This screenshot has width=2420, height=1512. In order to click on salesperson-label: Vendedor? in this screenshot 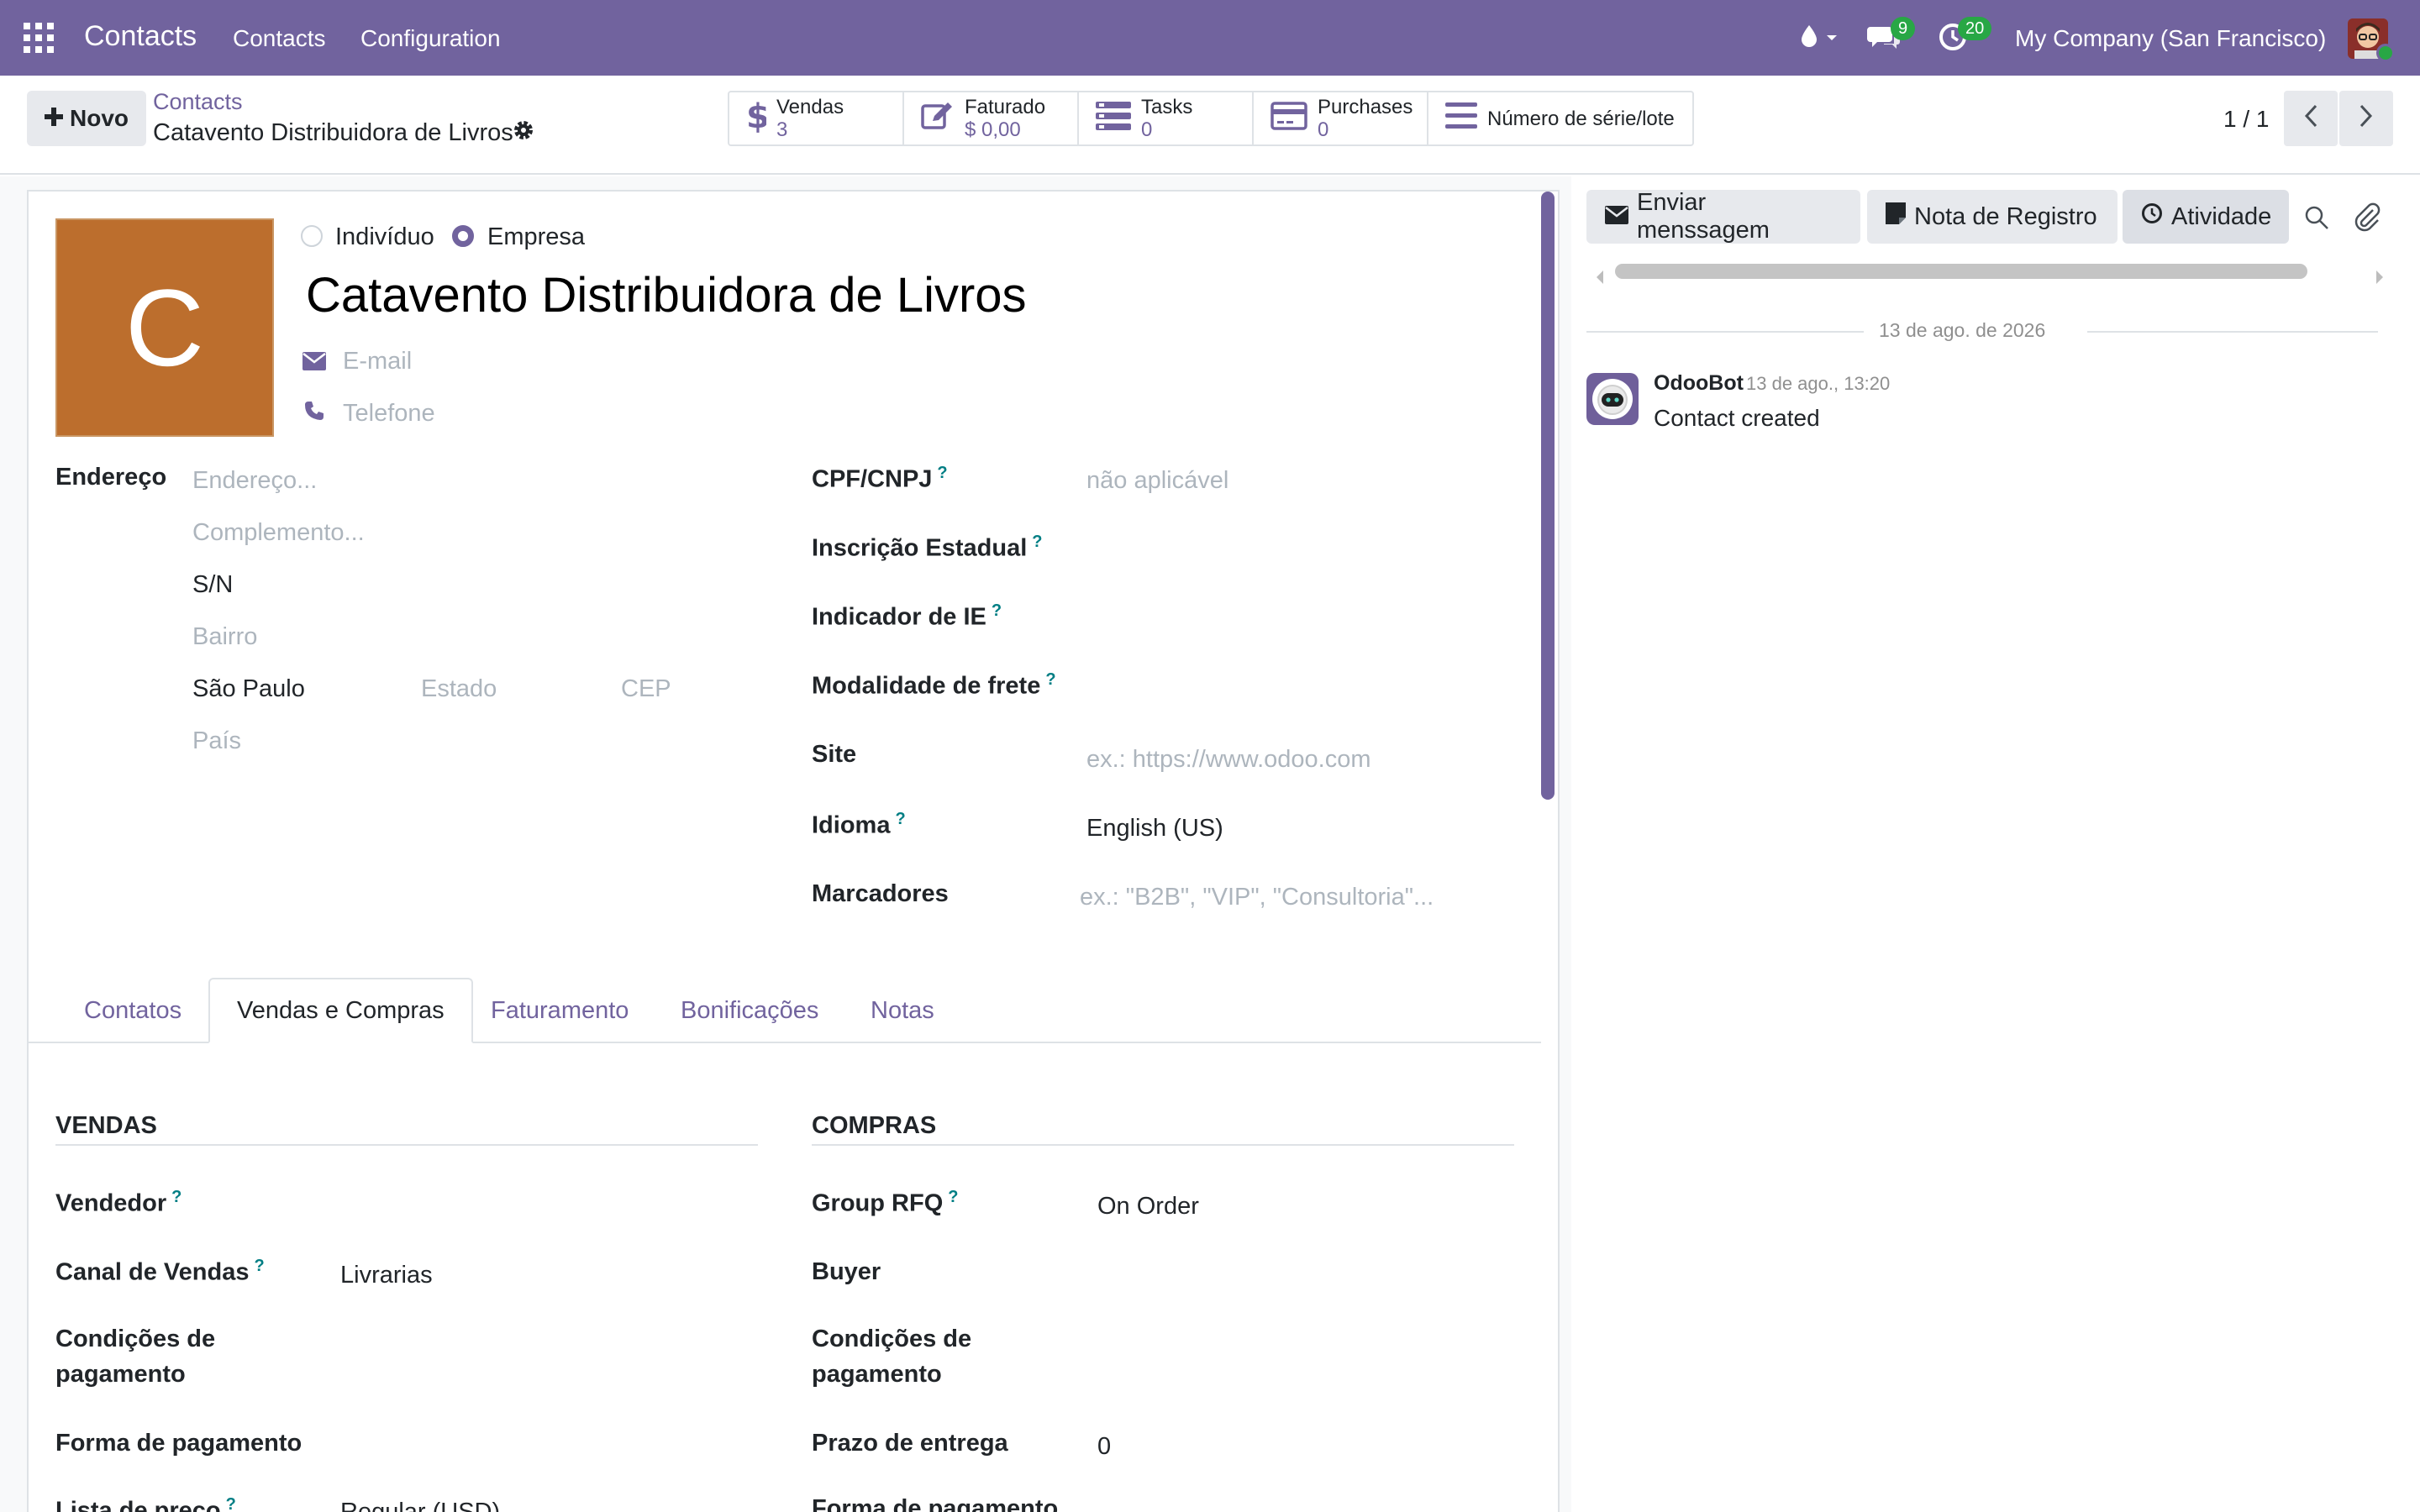, I will do `click(118, 1202)`.